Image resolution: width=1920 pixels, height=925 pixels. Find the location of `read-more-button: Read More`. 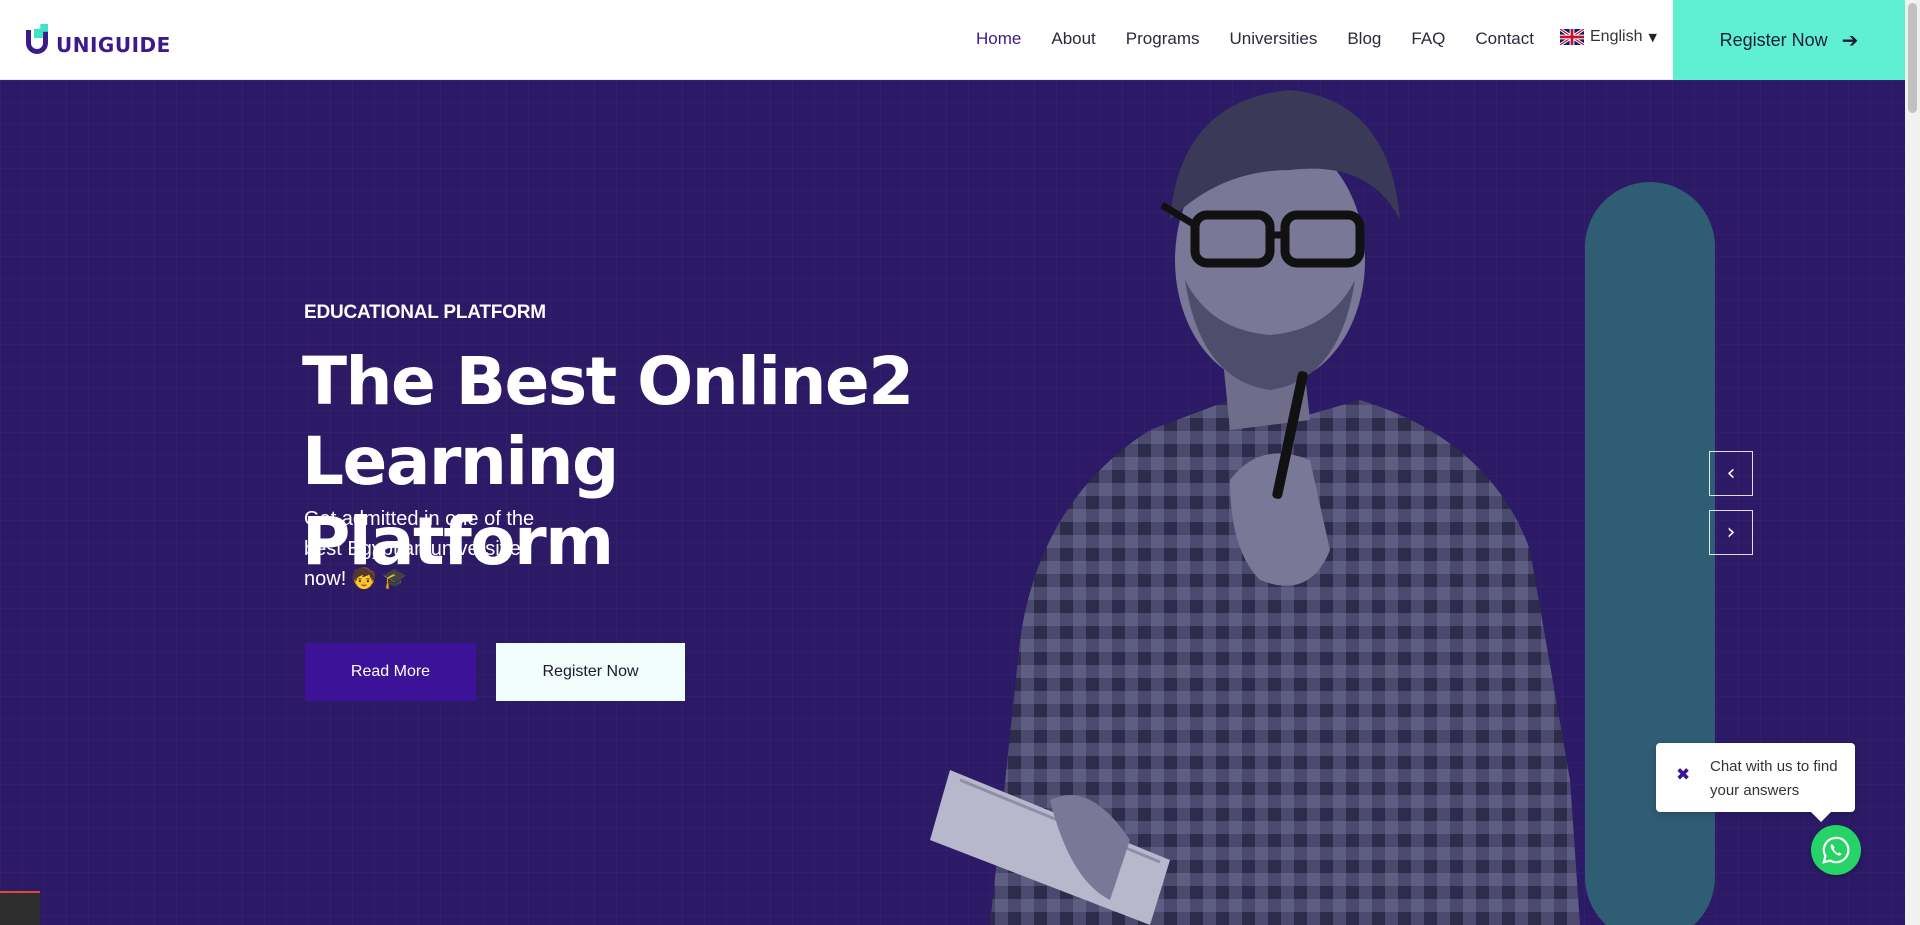

read-more-button: Read More is located at coordinates (390, 672).